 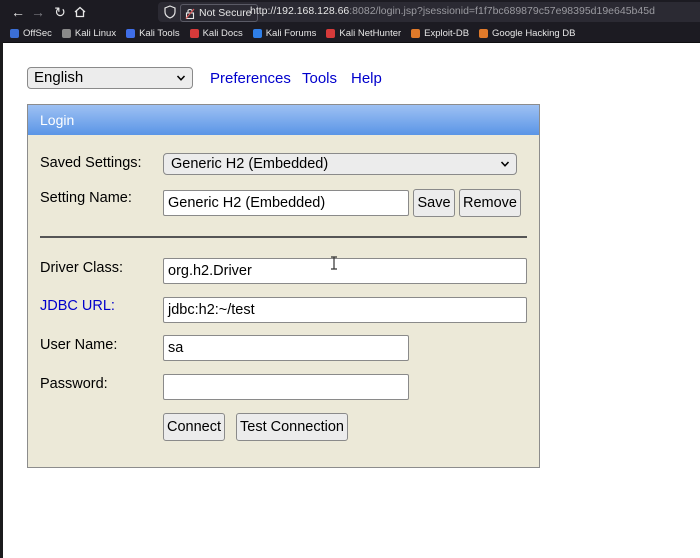 I want to click on bookmark-item: Kali Forums, so click(x=284, y=33).